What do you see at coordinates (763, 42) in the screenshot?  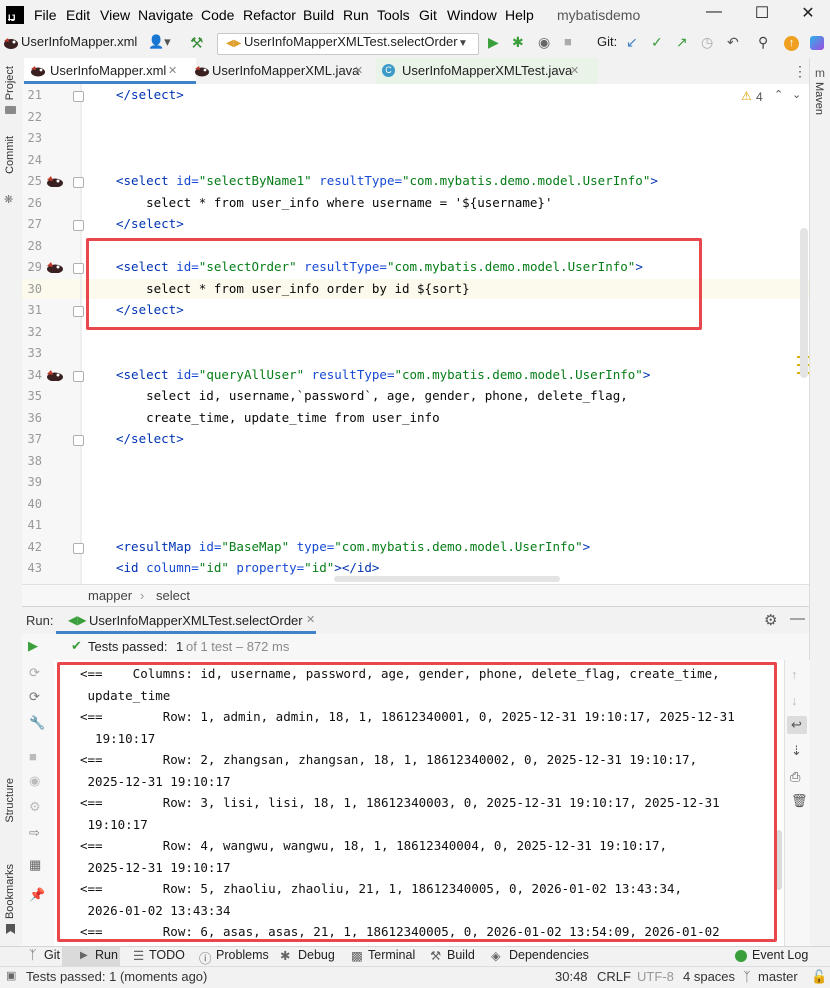 I see `search-icon: ⚲` at bounding box center [763, 42].